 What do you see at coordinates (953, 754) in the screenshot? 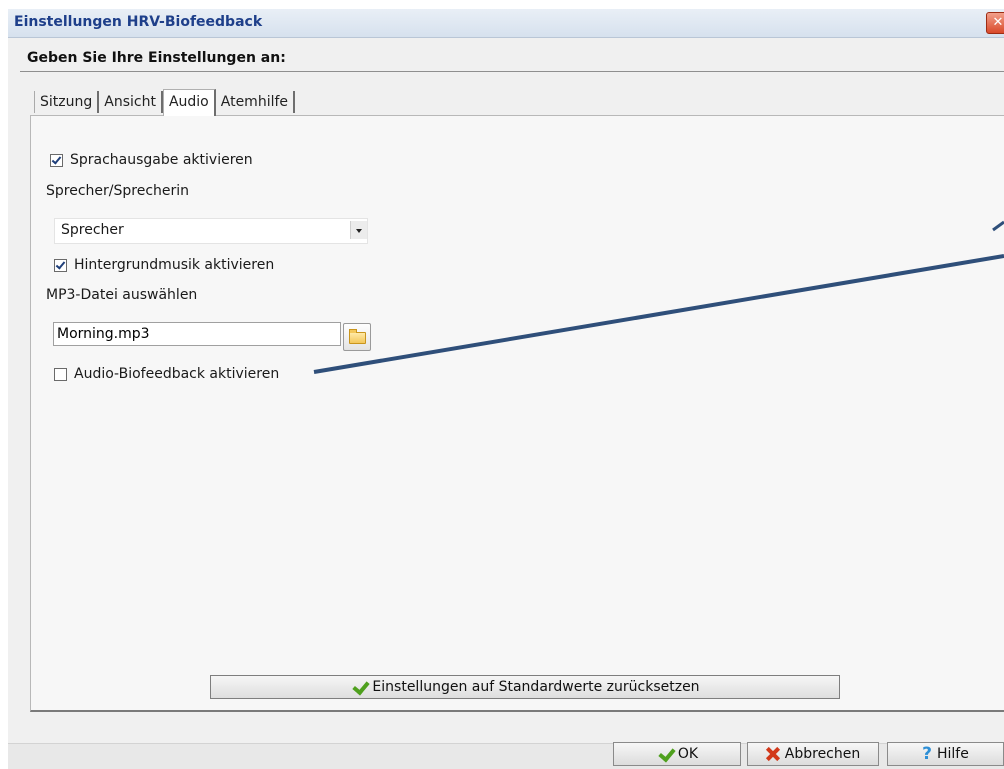
I see `help-label: Hilfe` at bounding box center [953, 754].